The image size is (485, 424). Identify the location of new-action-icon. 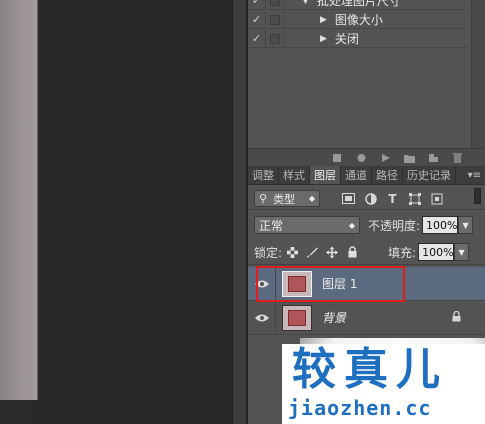
(433, 157).